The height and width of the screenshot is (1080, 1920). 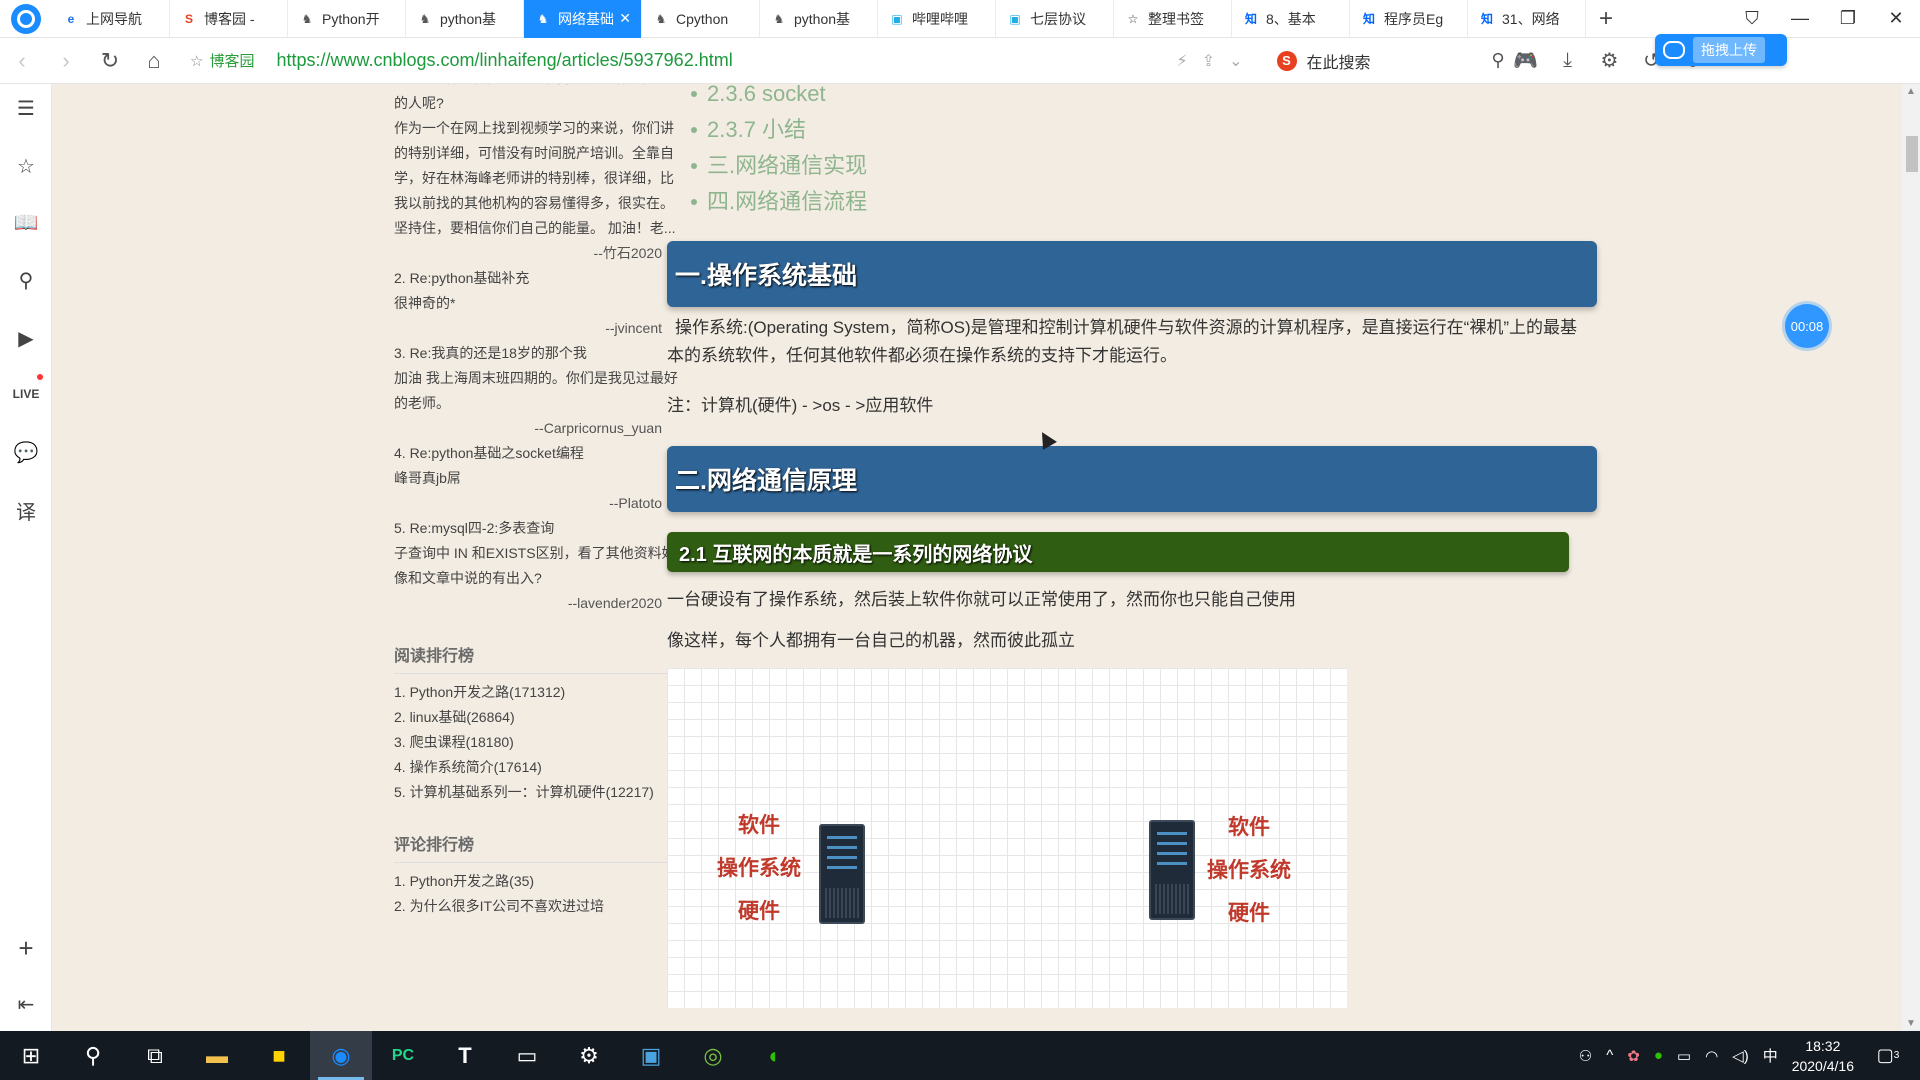 I want to click on video-icon: ▶, so click(x=26, y=338).